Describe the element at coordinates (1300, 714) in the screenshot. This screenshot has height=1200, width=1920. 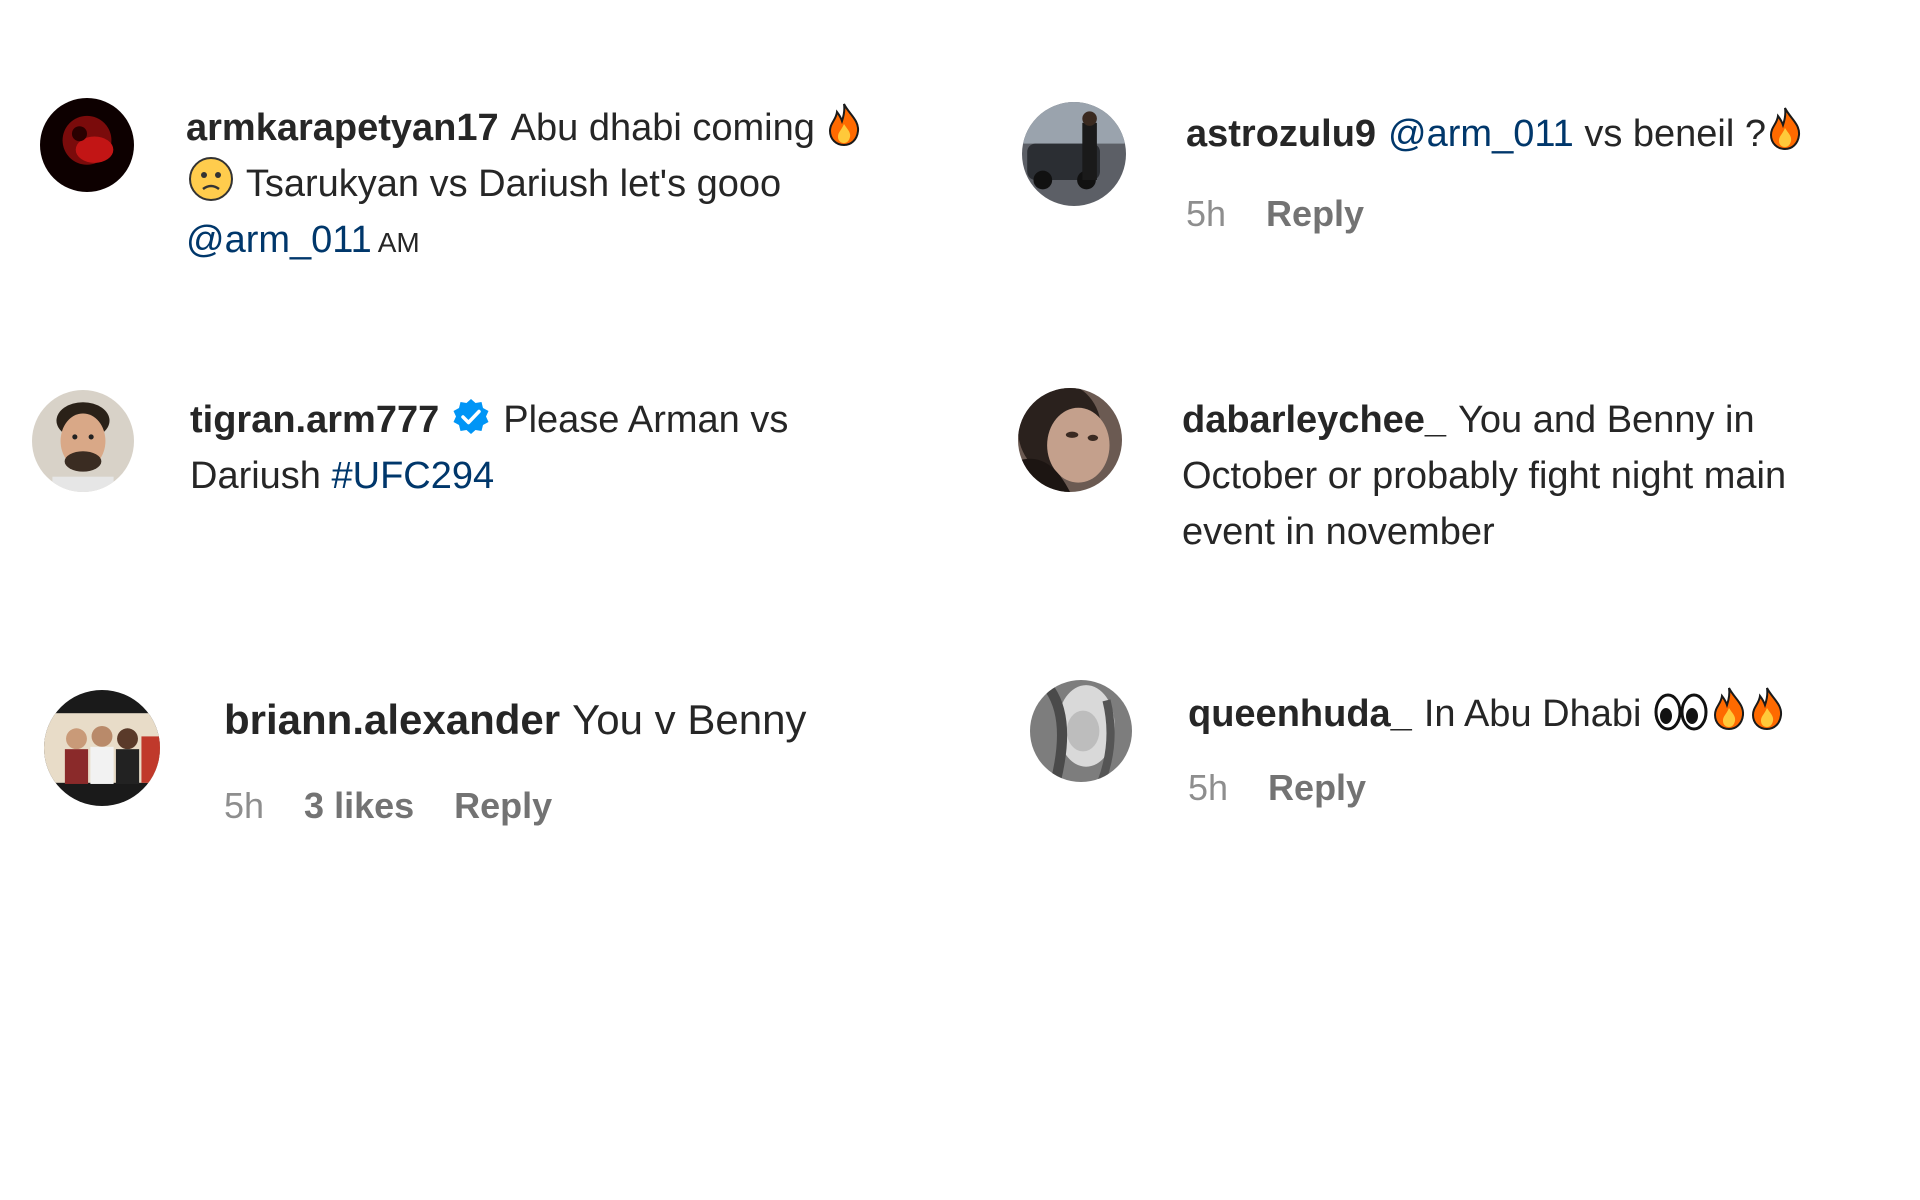
I see `username: queenhuda_` at that location.